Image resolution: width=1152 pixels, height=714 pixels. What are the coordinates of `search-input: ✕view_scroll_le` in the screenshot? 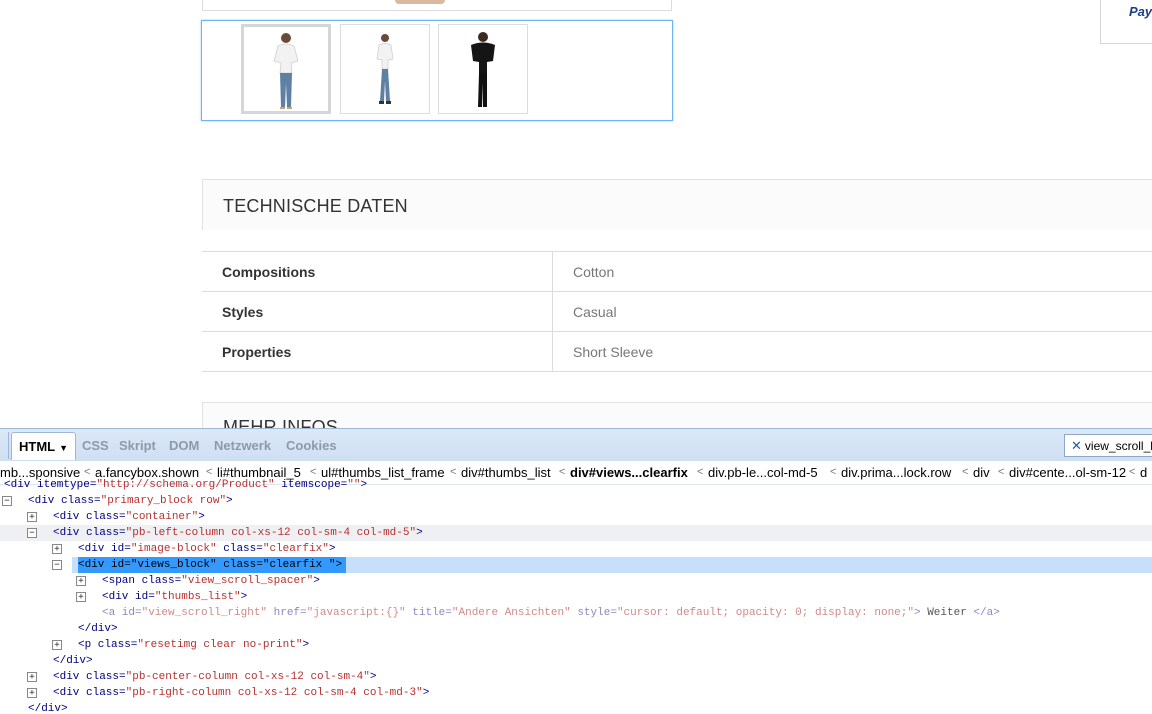 It's located at (1108, 445).